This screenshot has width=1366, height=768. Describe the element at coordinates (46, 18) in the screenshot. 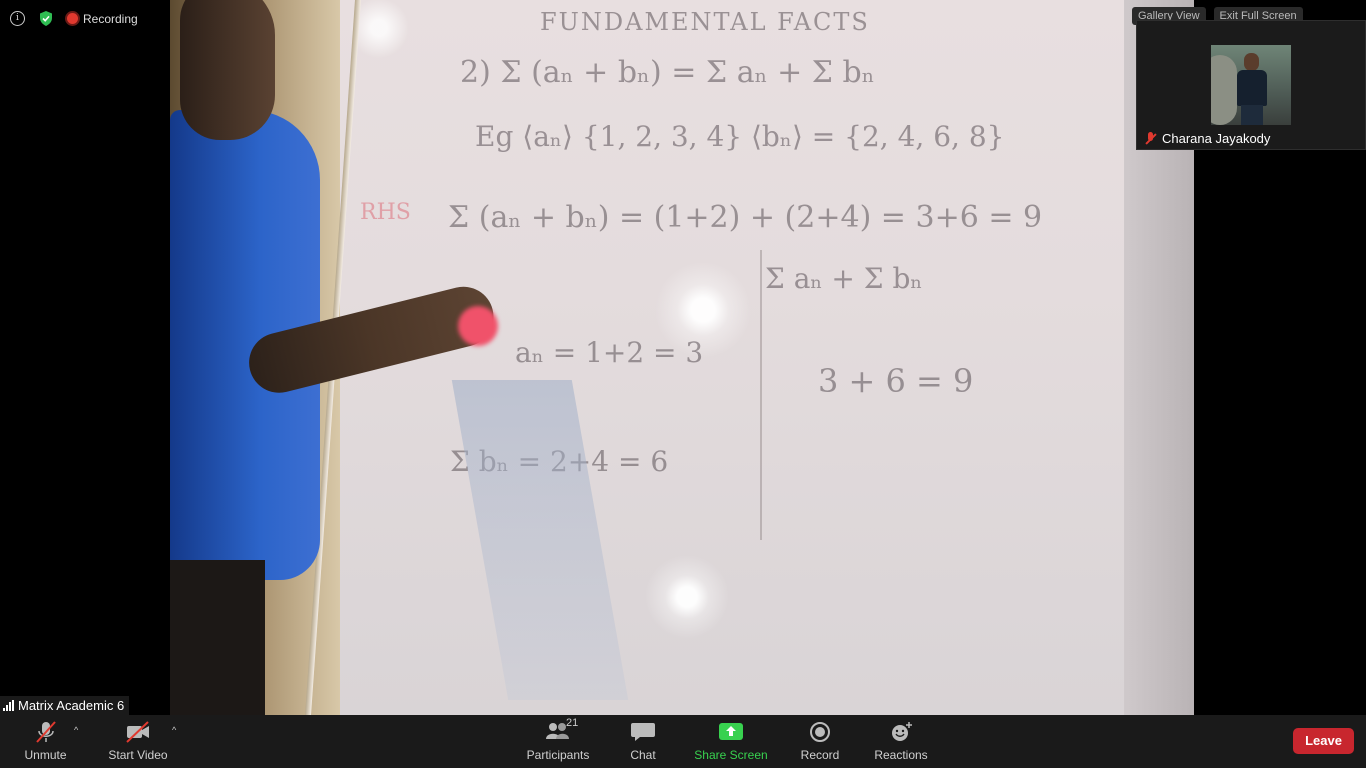

I see `shield-check-icon` at that location.